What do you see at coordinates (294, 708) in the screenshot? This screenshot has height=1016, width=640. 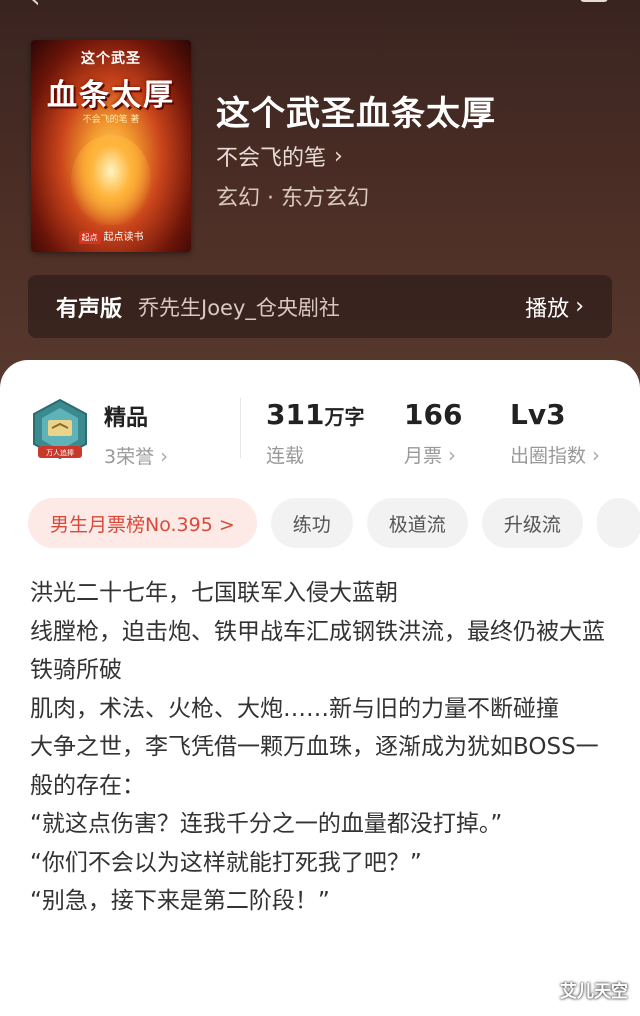 I see `synopsis-paragraph: 肌肉，术法、火枪、大炮……新与旧的力量不断碰撞` at bounding box center [294, 708].